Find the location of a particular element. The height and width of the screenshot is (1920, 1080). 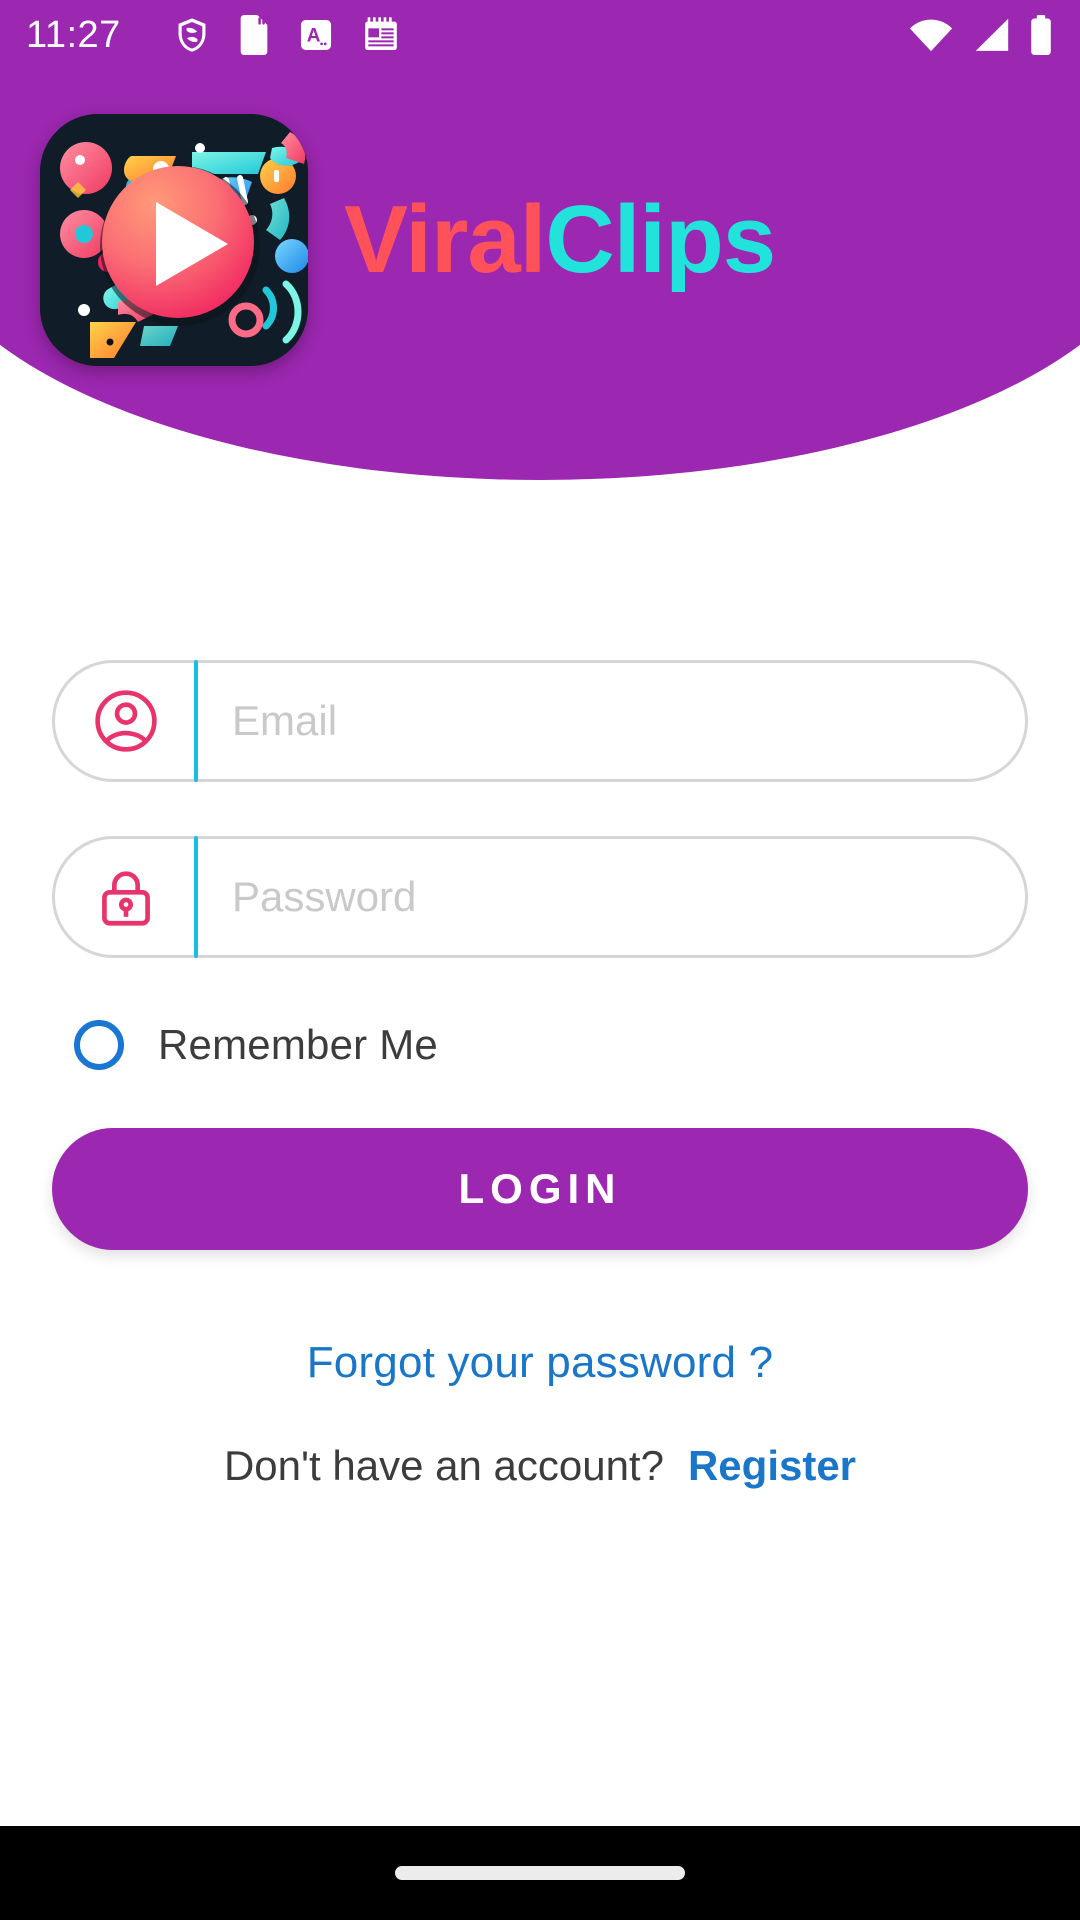

password-field is located at coordinates (540, 897).